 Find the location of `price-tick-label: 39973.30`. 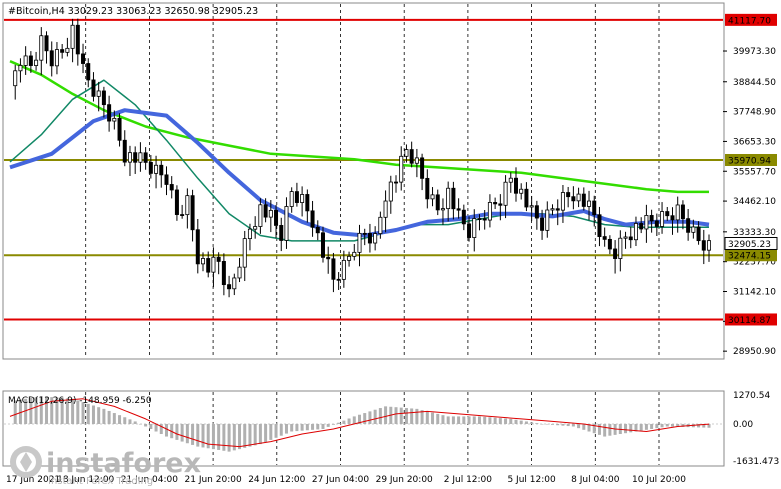

price-tick-label: 39973.30 is located at coordinates (754, 52).